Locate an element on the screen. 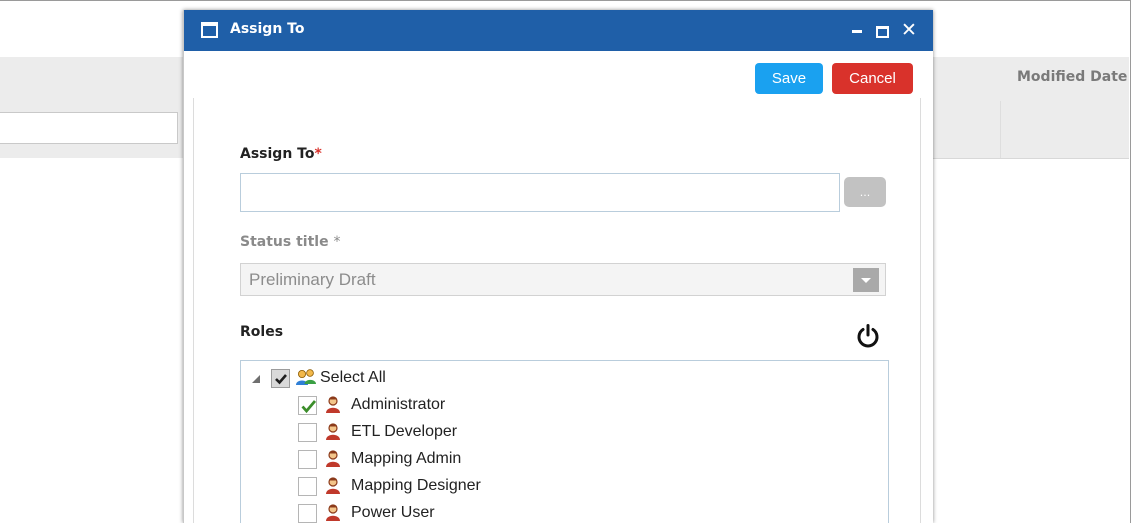 This screenshot has width=1131, height=523. status-title-label-text: Status title is located at coordinates (284, 242).